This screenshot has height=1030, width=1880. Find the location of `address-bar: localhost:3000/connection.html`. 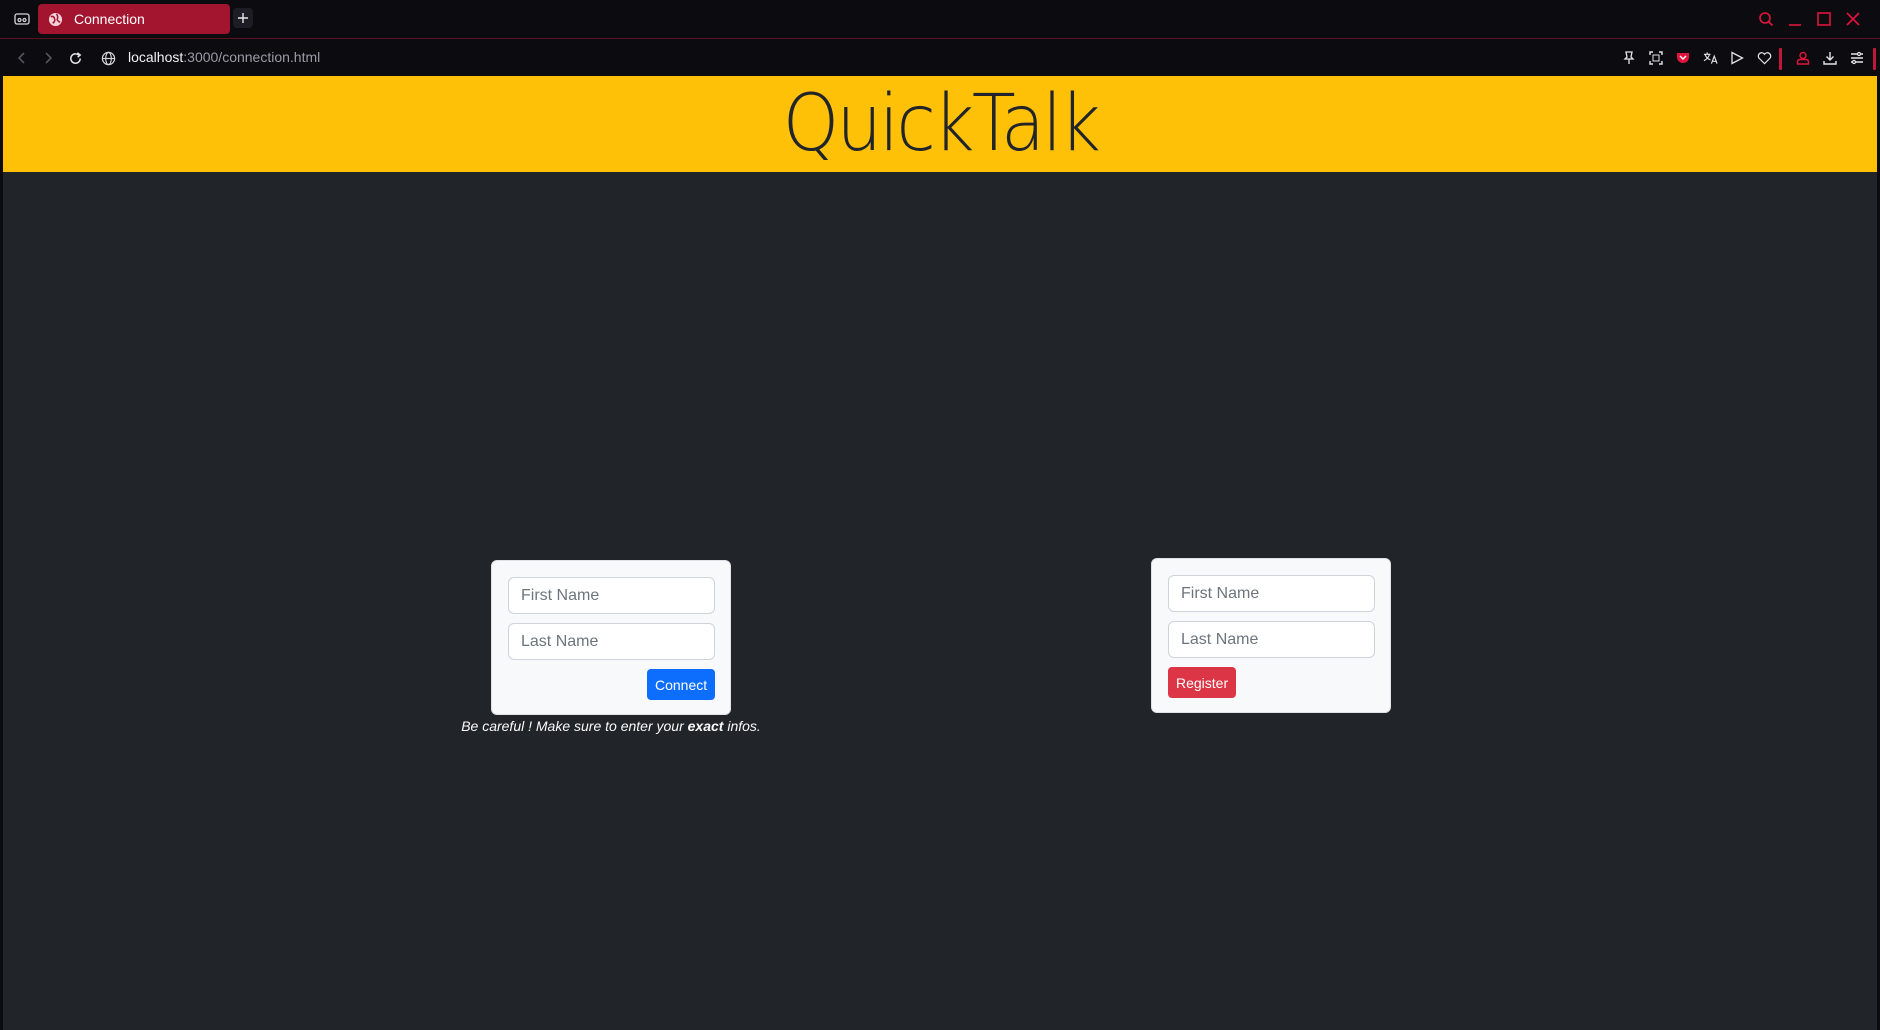

address-bar: localhost:3000/connection.html is located at coordinates (940, 57).